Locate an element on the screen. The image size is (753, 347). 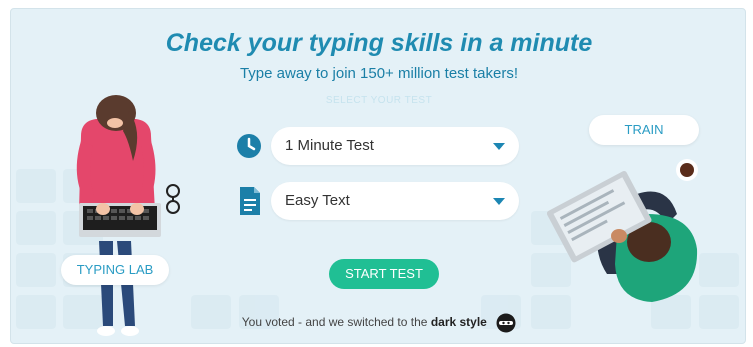
duration-select-value: 1 Minute Test is located at coordinates (329, 145).